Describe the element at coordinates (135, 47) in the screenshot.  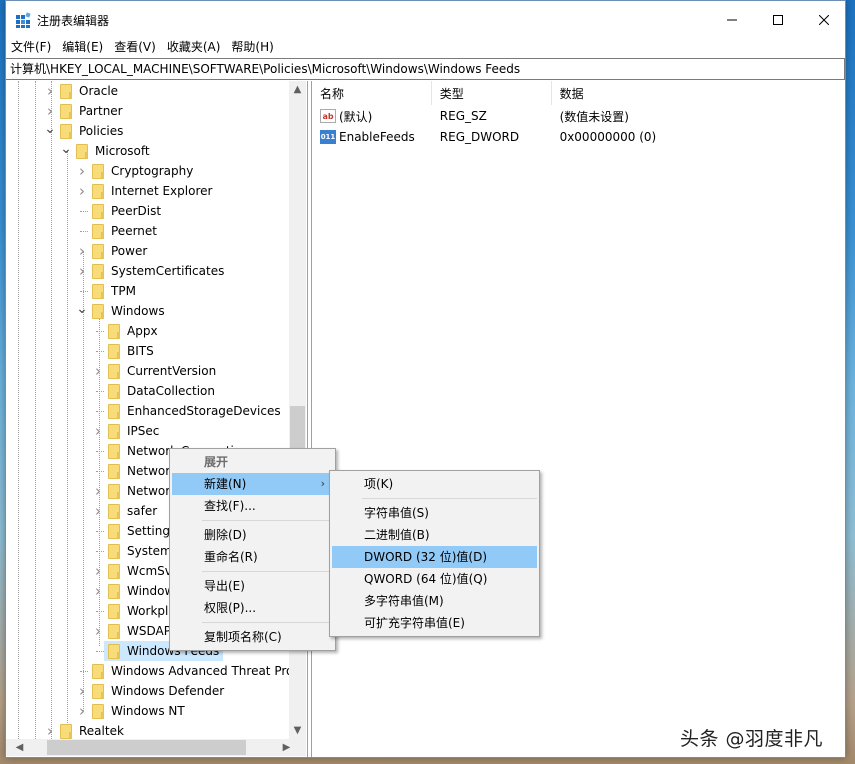
I see `menu-view: 查看(V)` at that location.